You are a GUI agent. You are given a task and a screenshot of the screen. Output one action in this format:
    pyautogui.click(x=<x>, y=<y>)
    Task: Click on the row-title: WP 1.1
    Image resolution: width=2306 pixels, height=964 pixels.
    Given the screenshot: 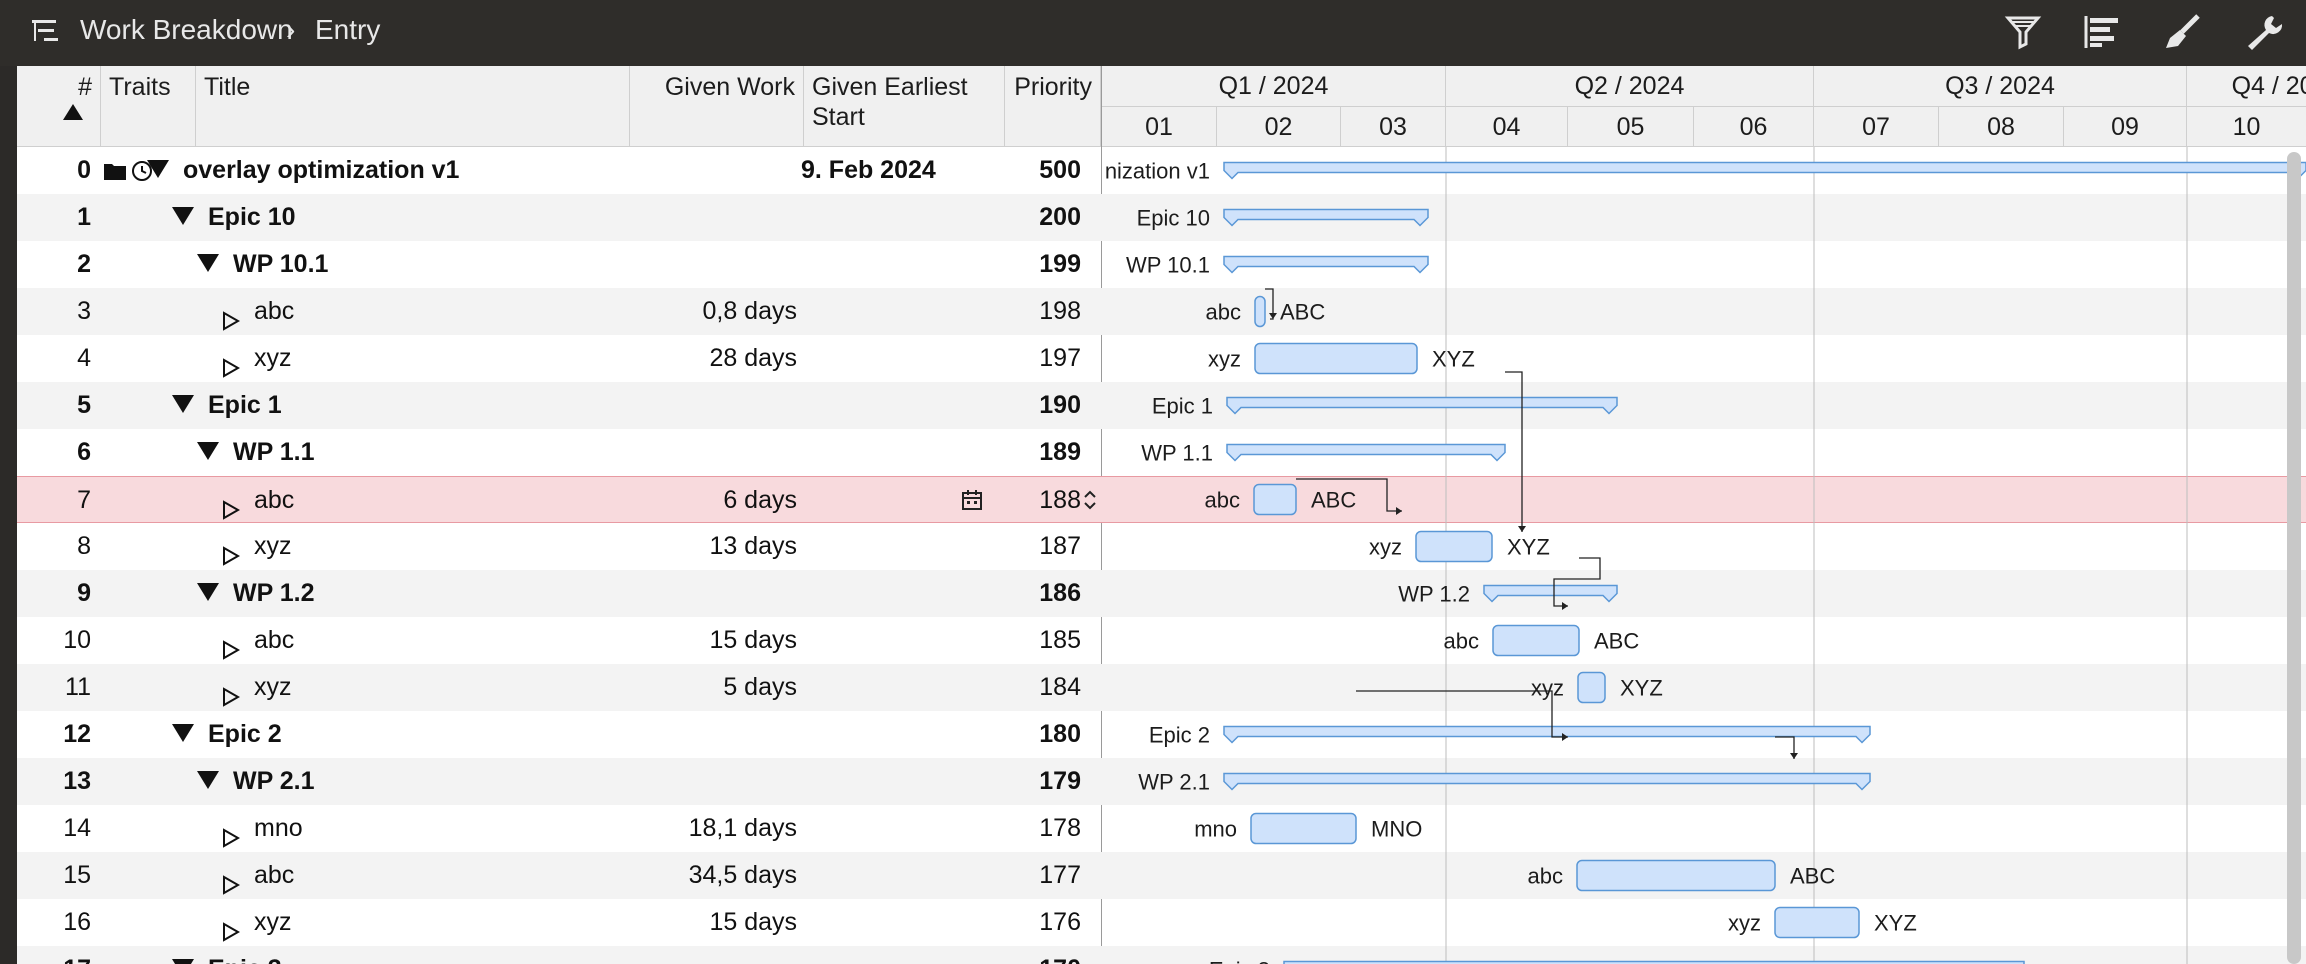 What is the action you would take?
    pyautogui.click(x=256, y=452)
    